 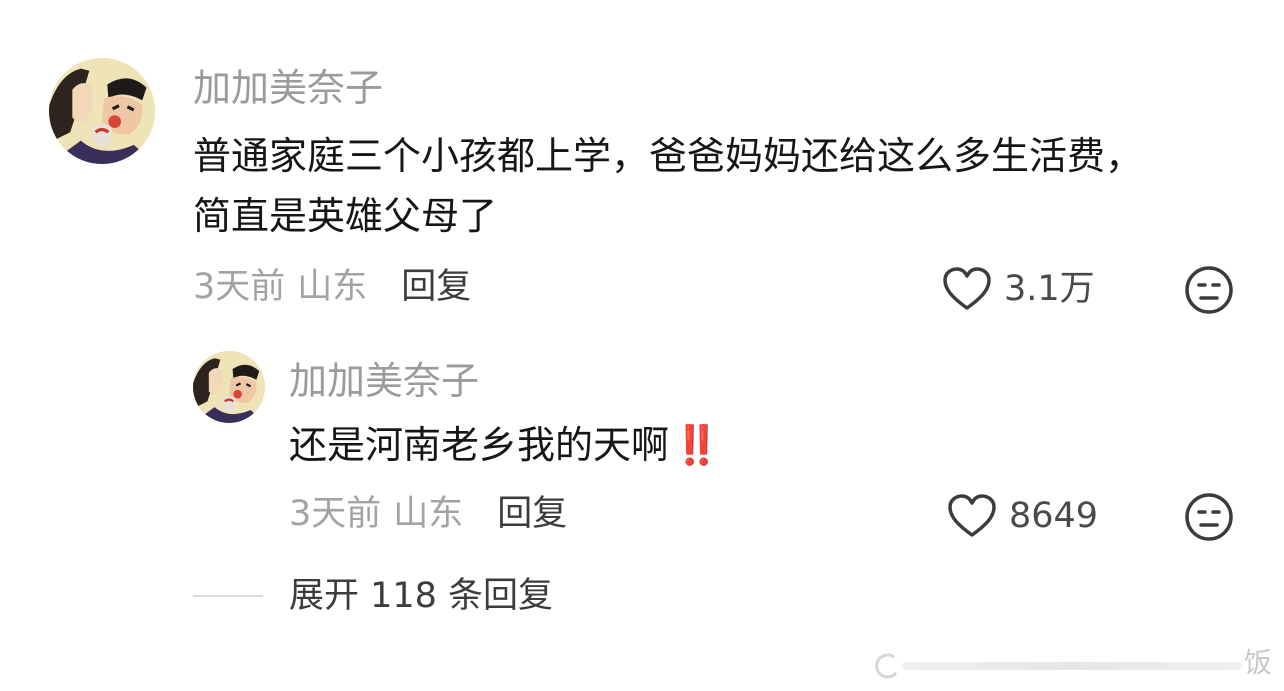 I want to click on reply-text-row: 还是河南老乡我的天啊 ‼️, so click(x=504, y=445).